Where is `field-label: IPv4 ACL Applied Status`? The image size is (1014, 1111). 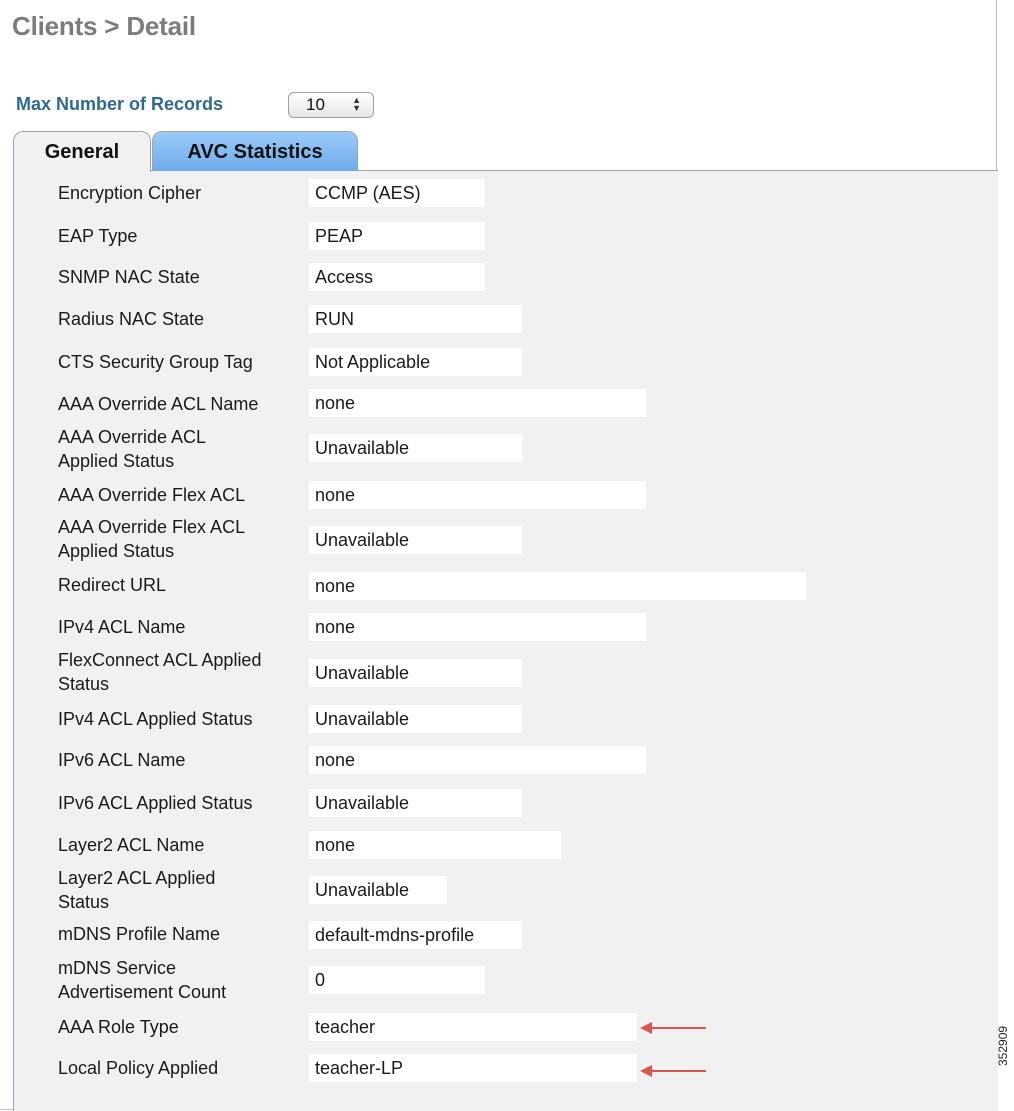 field-label: IPv4 ACL Applied Status is located at coordinates (155, 719).